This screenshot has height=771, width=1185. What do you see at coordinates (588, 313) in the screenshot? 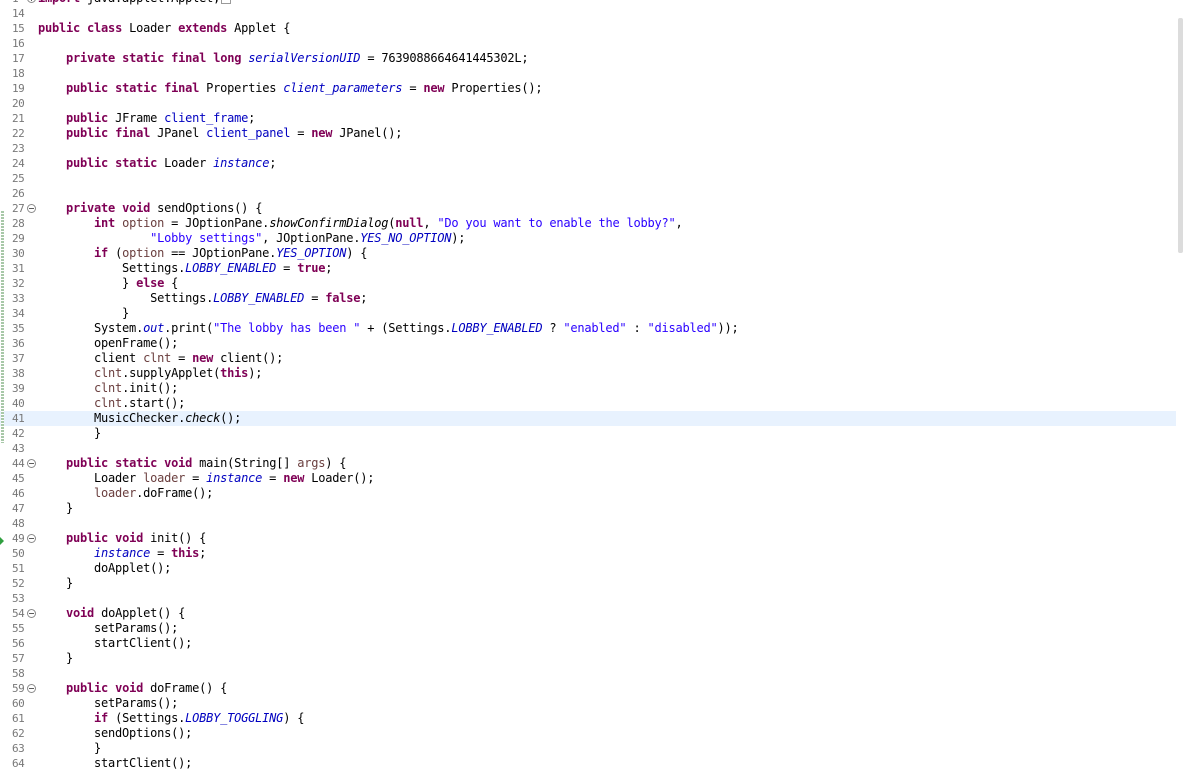
I see `code-line: 34 }` at bounding box center [588, 313].